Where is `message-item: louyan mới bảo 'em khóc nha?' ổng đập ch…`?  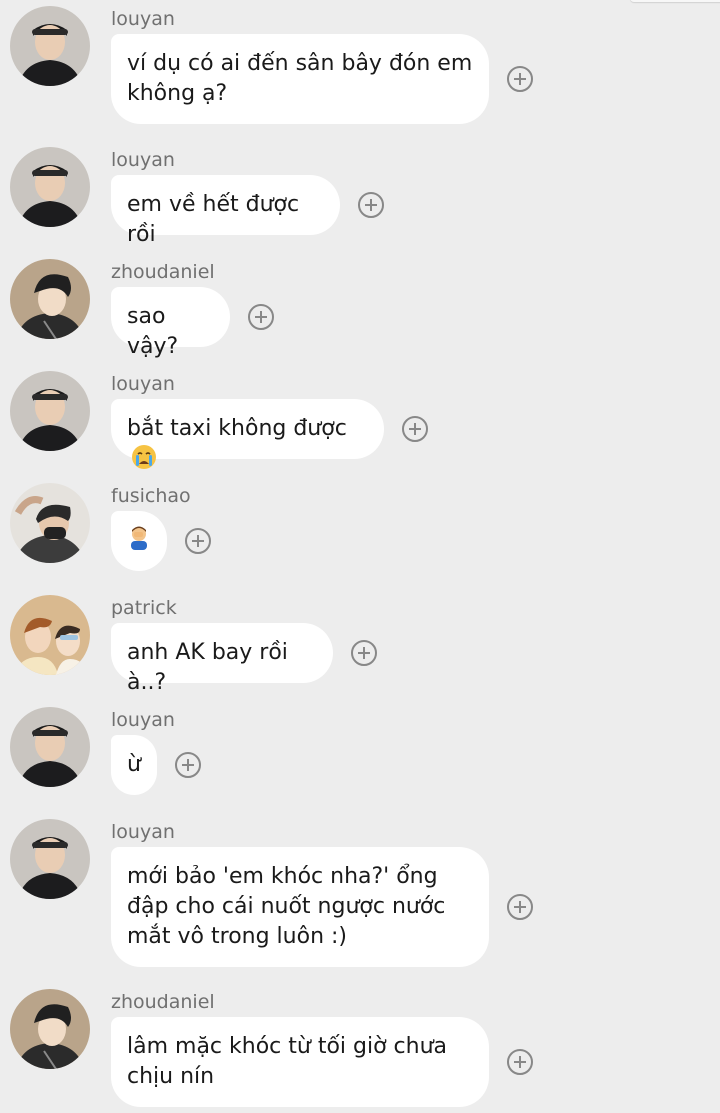 message-item: louyan mới bảo 'em khóc nha?' ổng đập ch… is located at coordinates (360, 895).